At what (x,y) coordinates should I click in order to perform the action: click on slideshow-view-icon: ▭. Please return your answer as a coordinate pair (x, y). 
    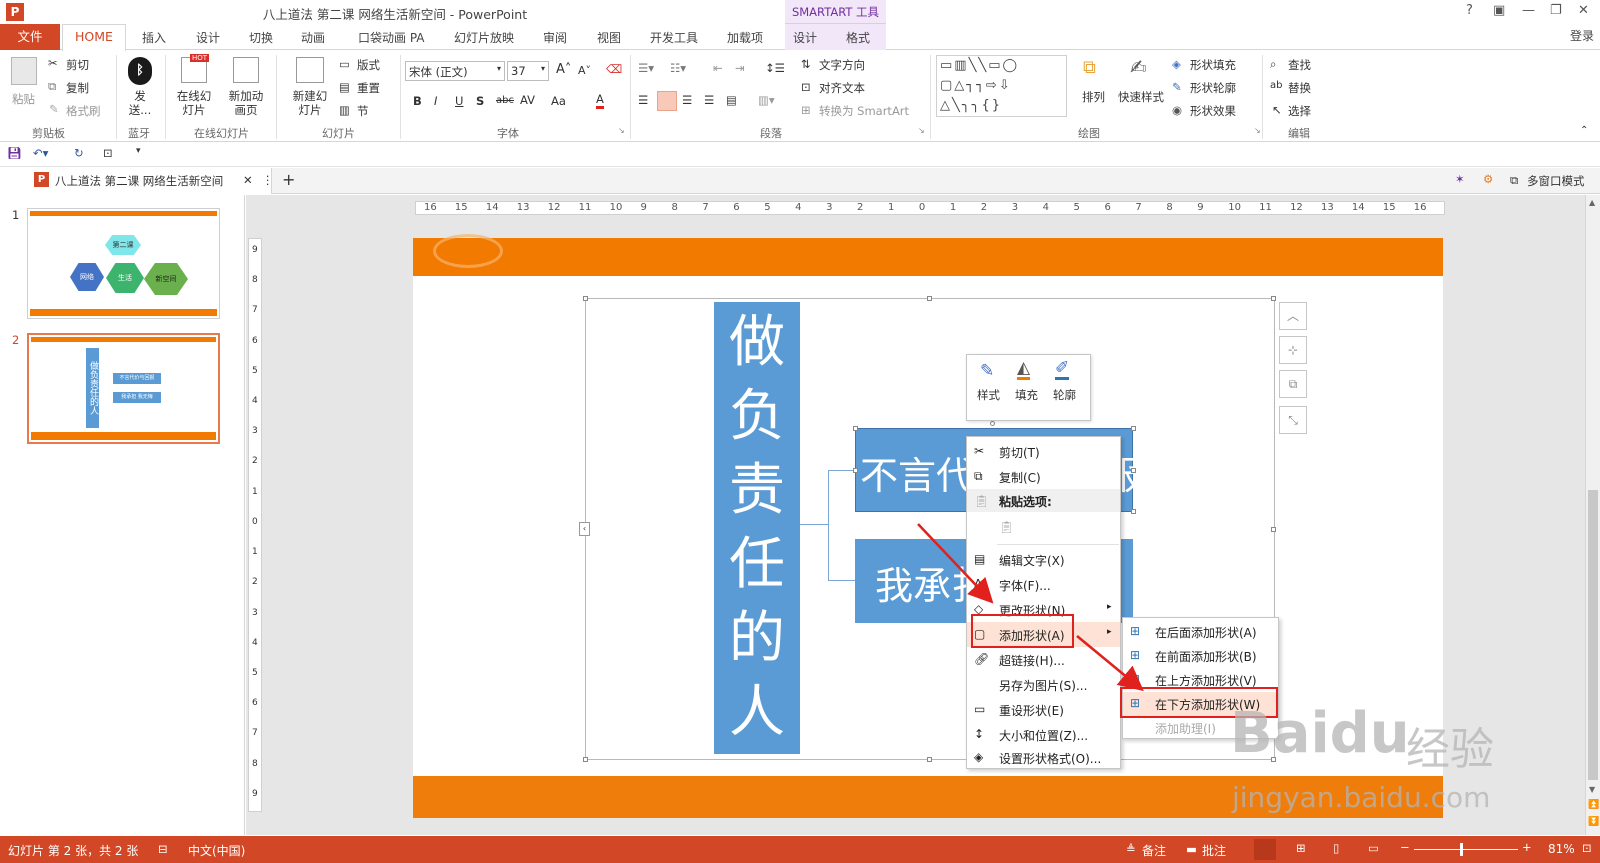
    Looking at the image, I should click on (1373, 848).